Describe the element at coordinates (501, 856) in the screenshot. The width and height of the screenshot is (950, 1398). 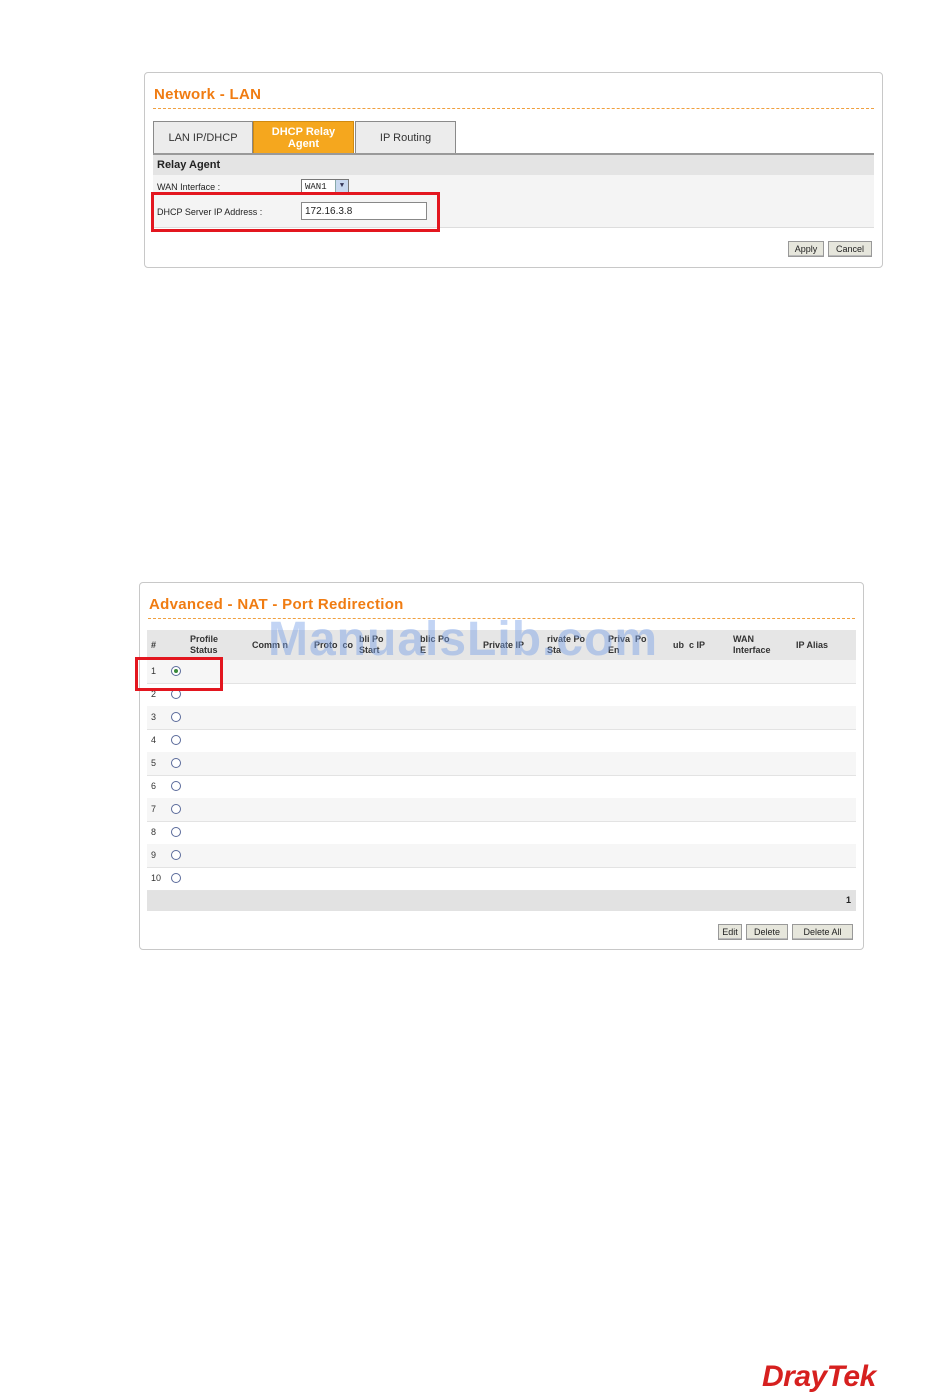
I see `table-row: 9` at that location.